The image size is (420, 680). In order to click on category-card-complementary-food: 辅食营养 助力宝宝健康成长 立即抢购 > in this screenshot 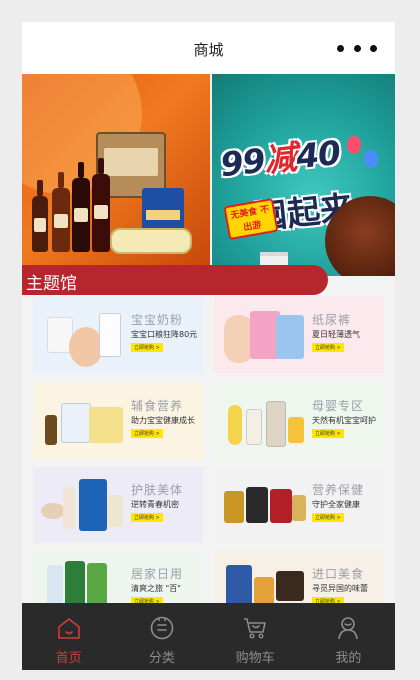, I will do `click(118, 421)`.